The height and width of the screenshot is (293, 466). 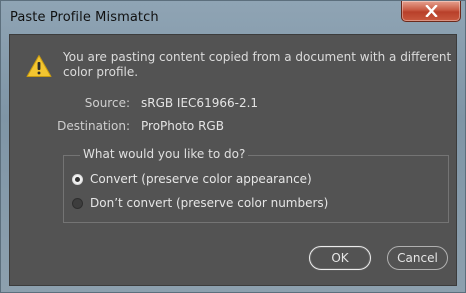 I want to click on option-convert: Convert (preserve color appearance), so click(x=192, y=179).